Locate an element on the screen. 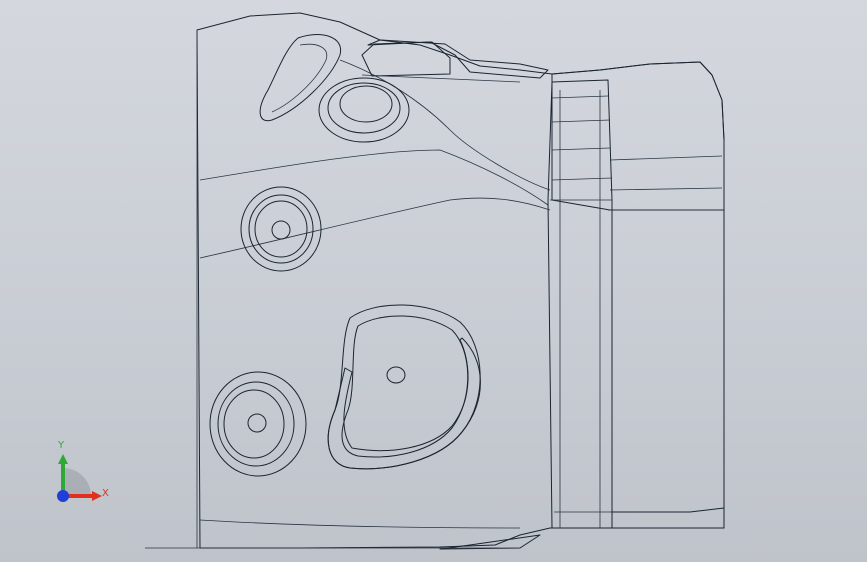  right-upper-face is located at coordinates (638, 136).